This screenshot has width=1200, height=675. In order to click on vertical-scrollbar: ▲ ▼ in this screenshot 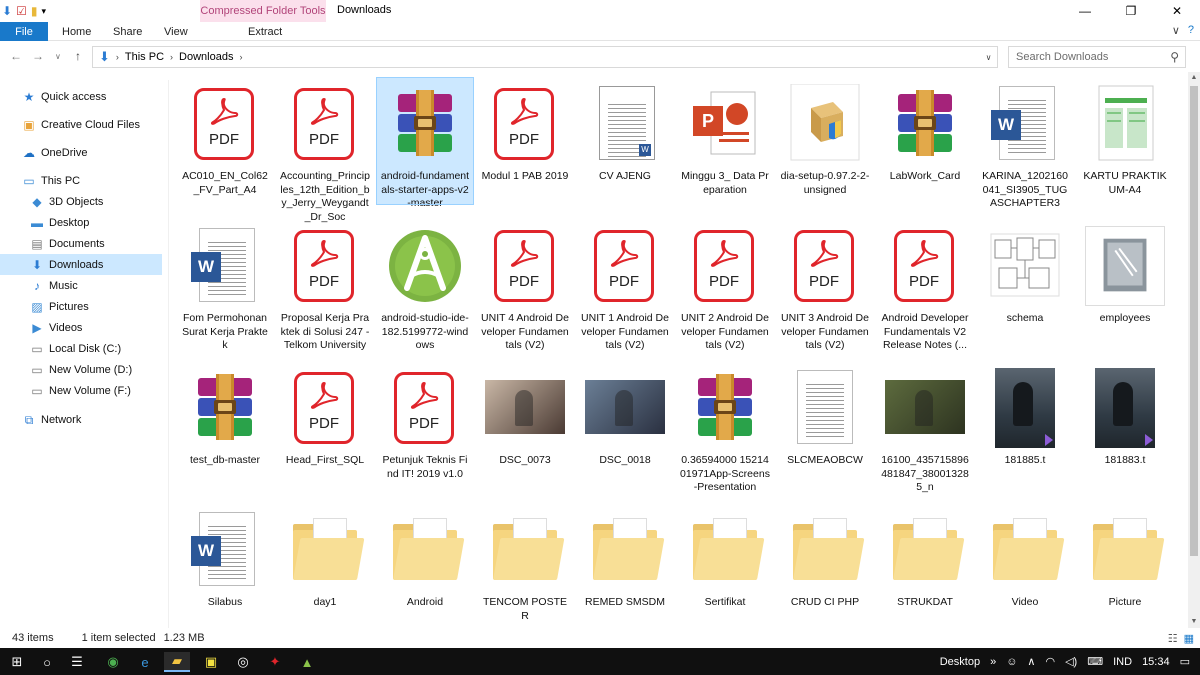, I will do `click(1194, 350)`.